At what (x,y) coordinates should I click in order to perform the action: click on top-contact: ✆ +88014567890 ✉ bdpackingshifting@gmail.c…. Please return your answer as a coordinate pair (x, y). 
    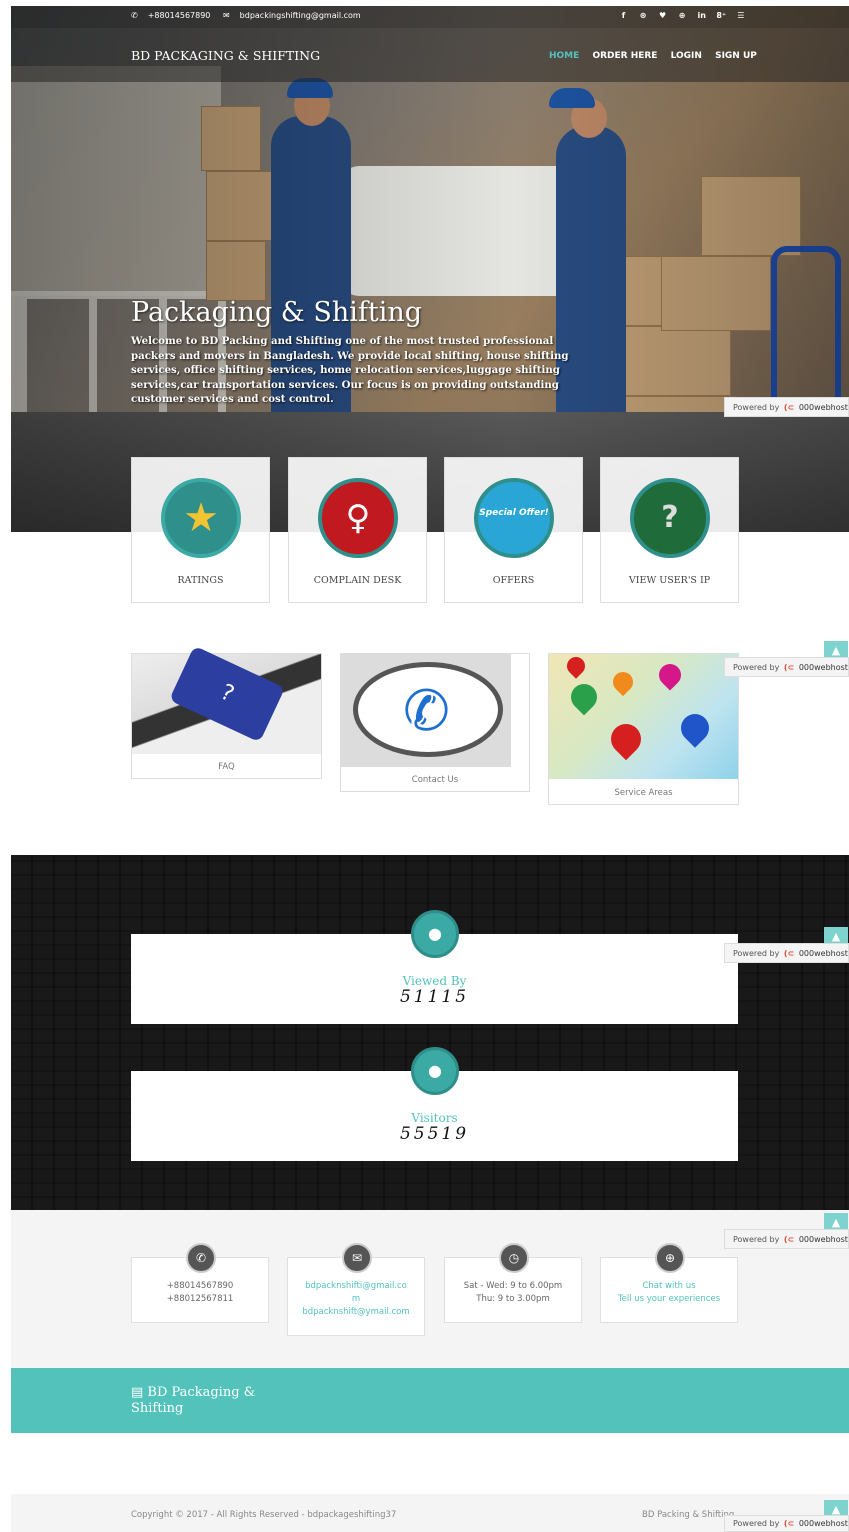
    Looking at the image, I should click on (251, 15).